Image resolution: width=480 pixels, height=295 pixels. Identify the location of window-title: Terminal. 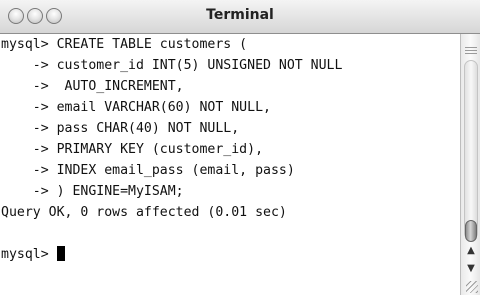
(240, 15).